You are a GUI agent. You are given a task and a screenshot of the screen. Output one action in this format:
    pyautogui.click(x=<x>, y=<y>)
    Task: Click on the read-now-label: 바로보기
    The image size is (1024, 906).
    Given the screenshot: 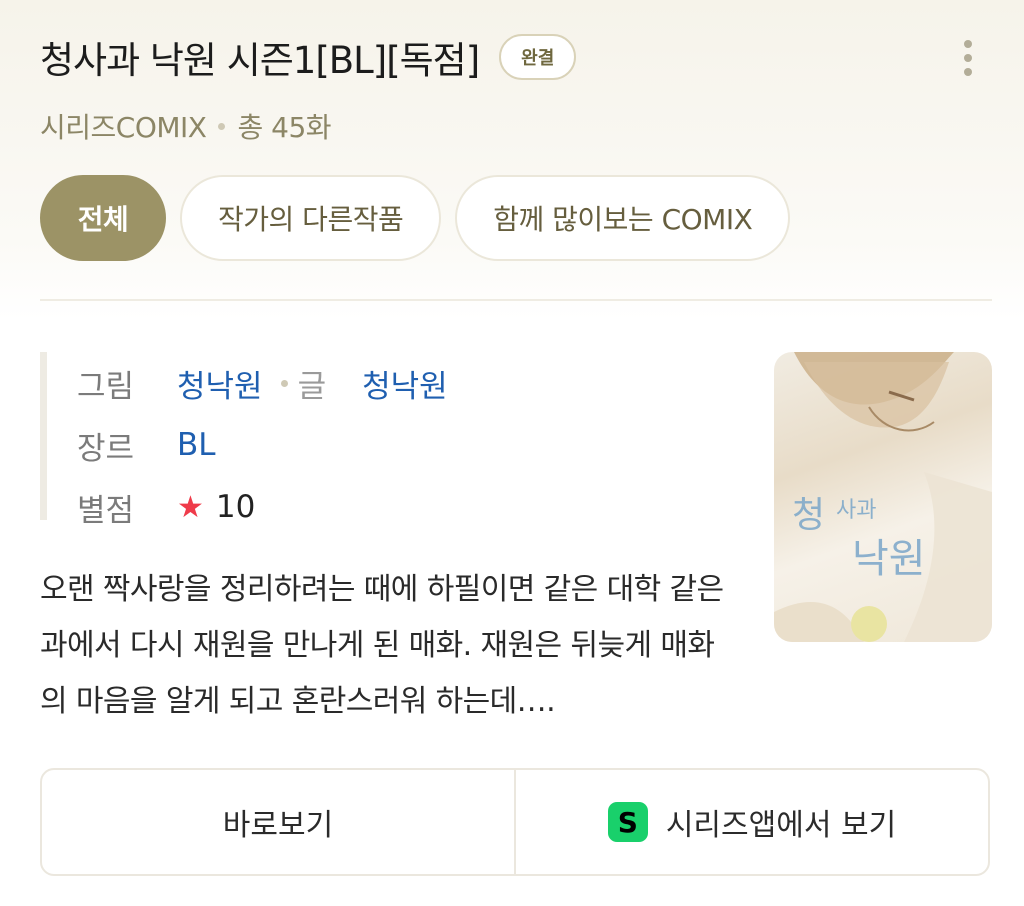 What is the action you would take?
    pyautogui.click(x=278, y=825)
    